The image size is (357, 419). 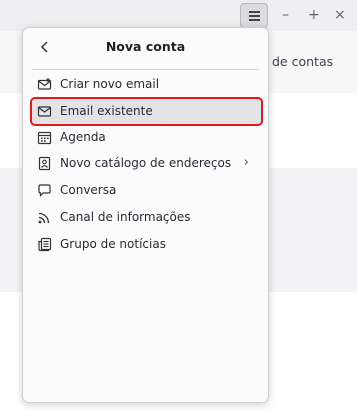 I want to click on menu-item-feeds: Canal de informações, so click(x=146, y=217).